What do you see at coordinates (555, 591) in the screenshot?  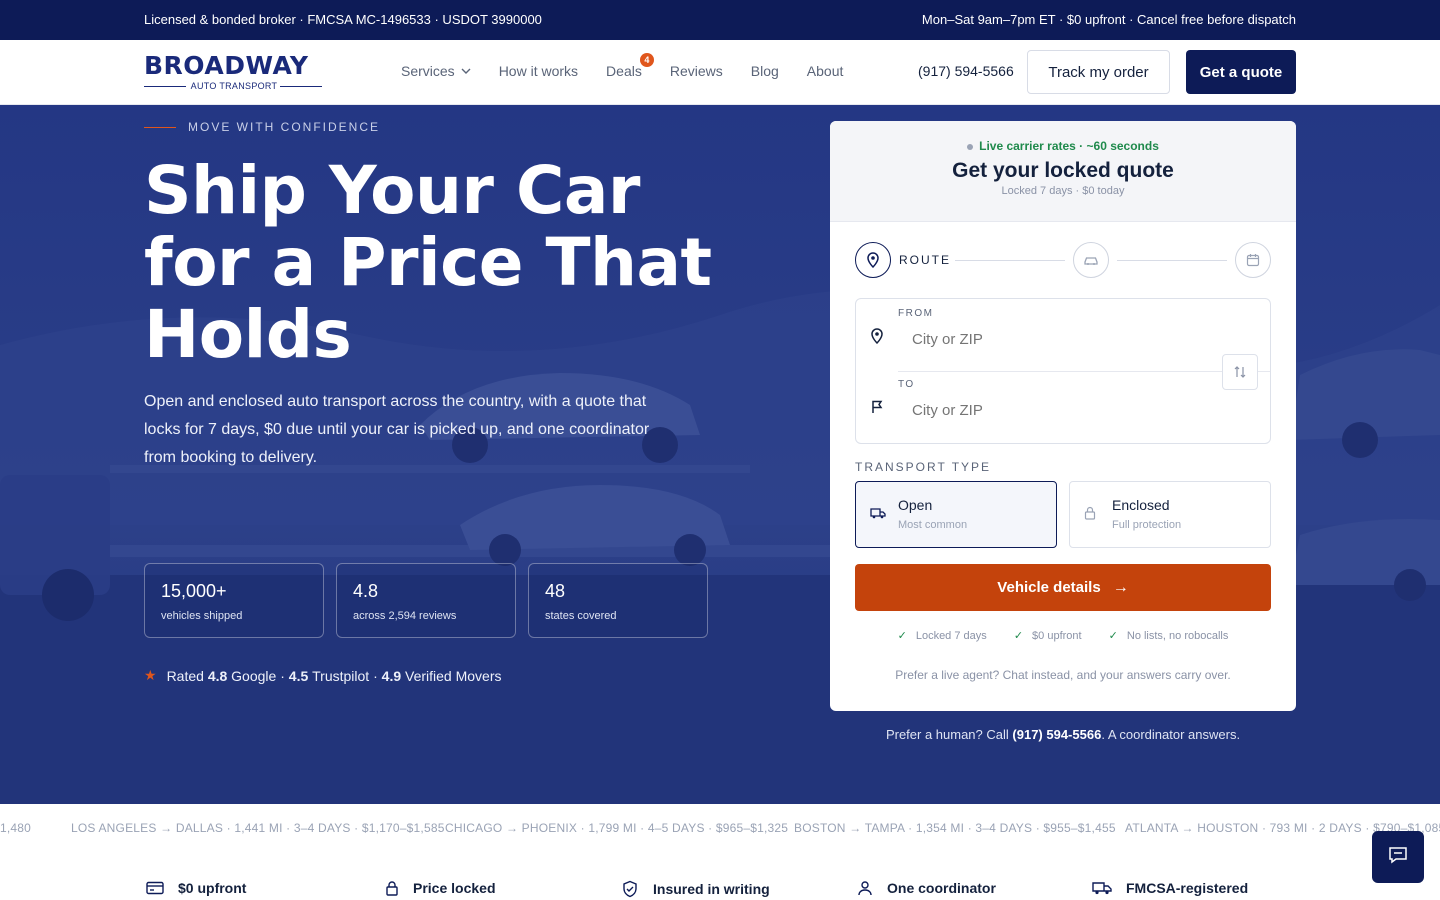 I see `stat-value: 48` at bounding box center [555, 591].